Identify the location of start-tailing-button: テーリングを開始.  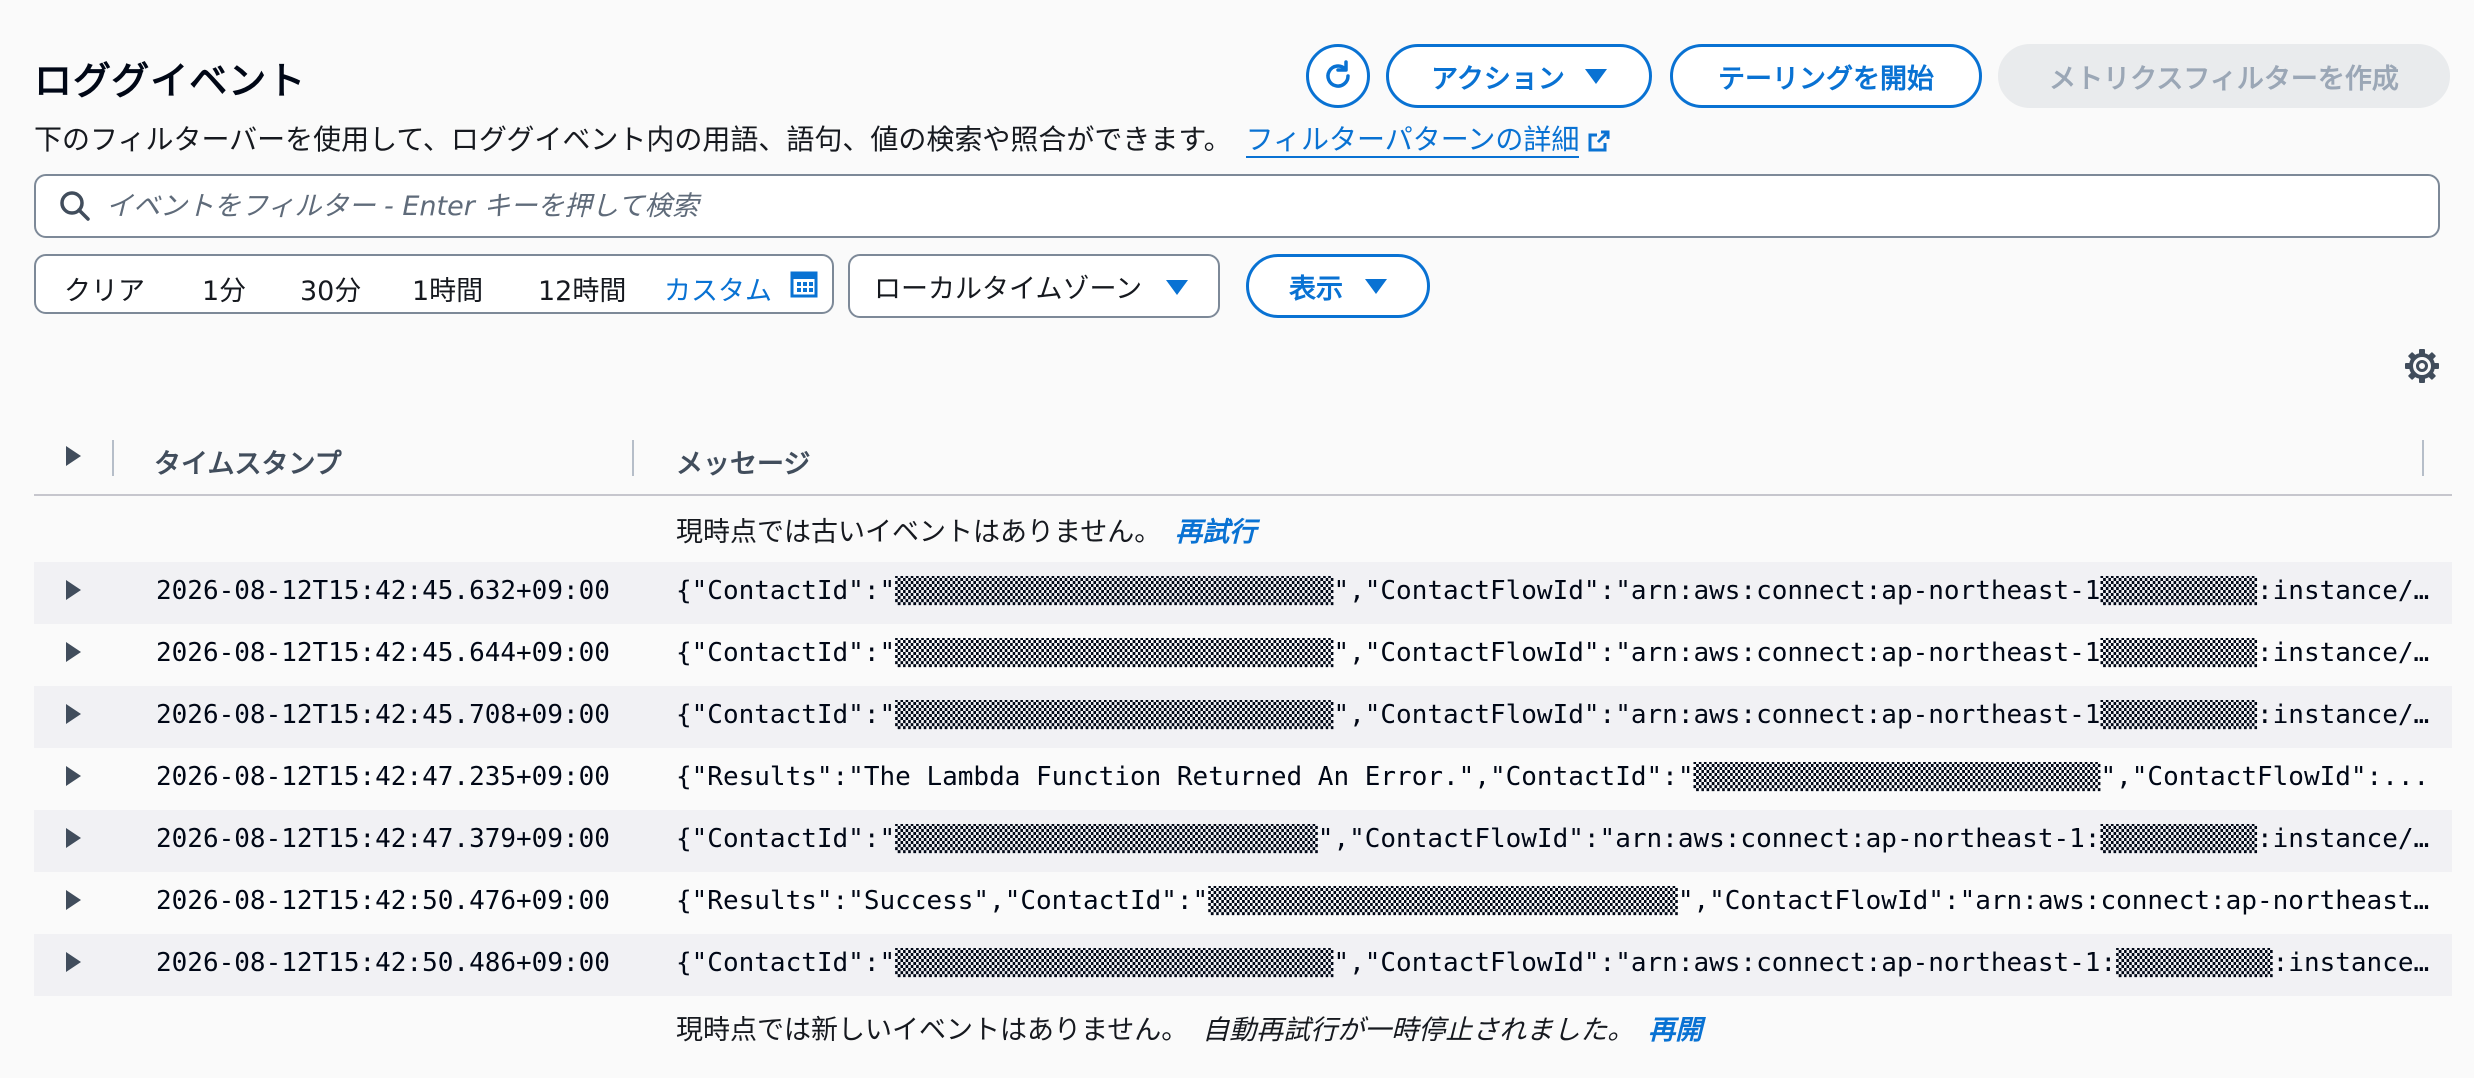
(1826, 76).